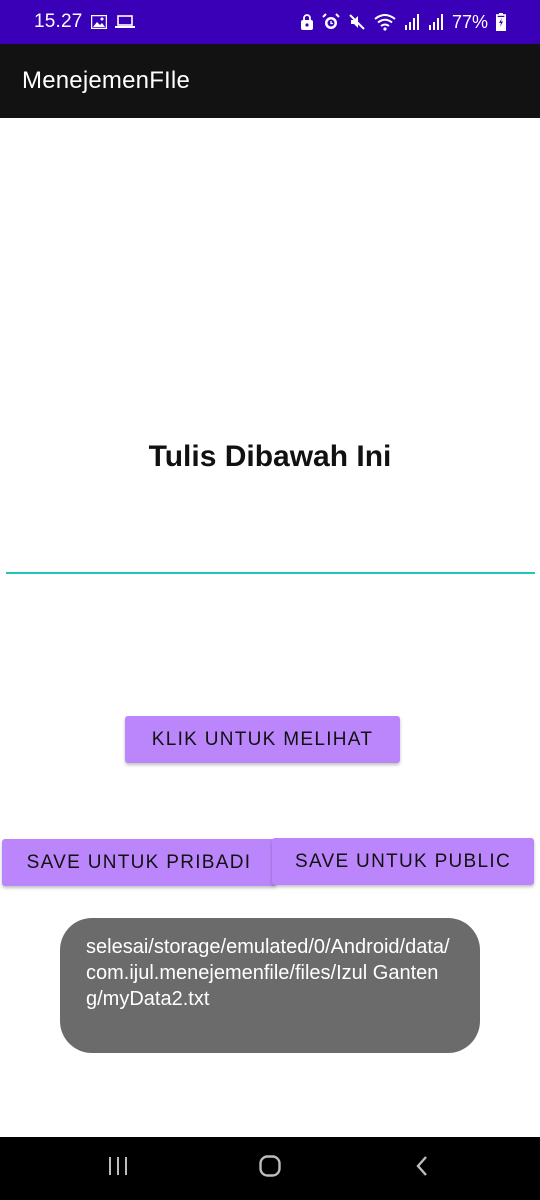  Describe the element at coordinates (357, 22) in the screenshot. I see `mute-icon` at that location.